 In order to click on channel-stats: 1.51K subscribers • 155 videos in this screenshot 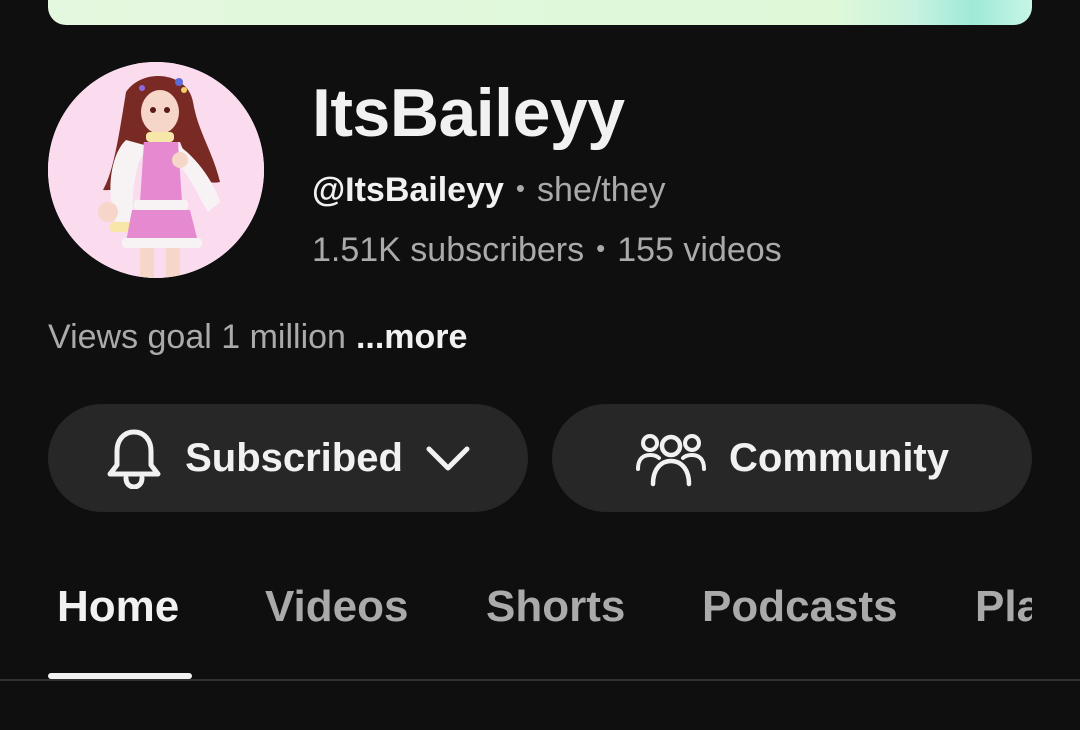, I will do `click(547, 250)`.